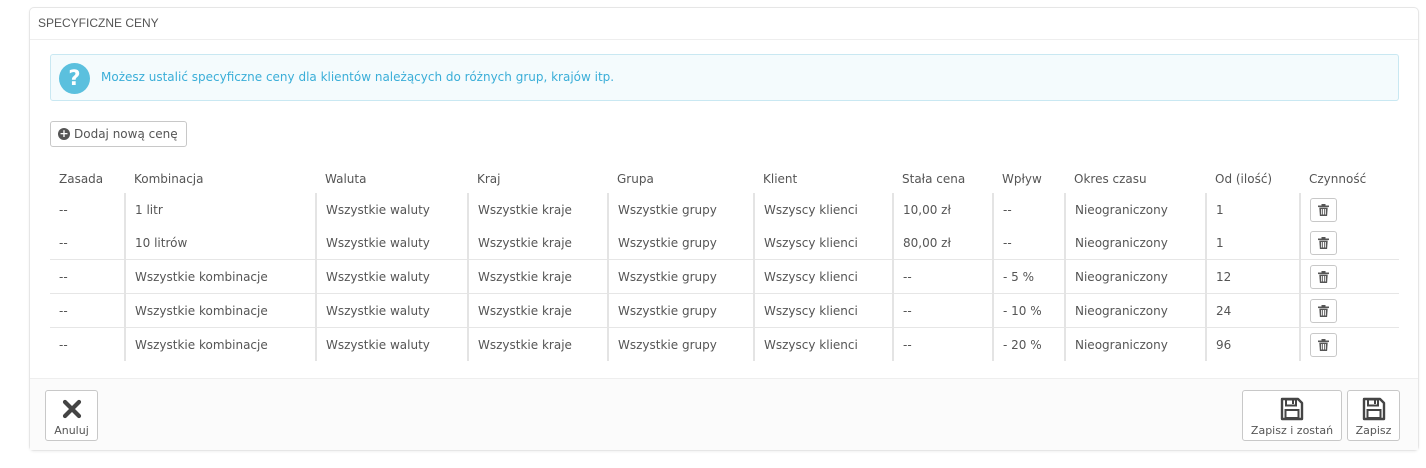 The width and height of the screenshot is (1426, 468). Describe the element at coordinates (1028, 310) in the screenshot. I see `impact-cell: - 10 %` at that location.